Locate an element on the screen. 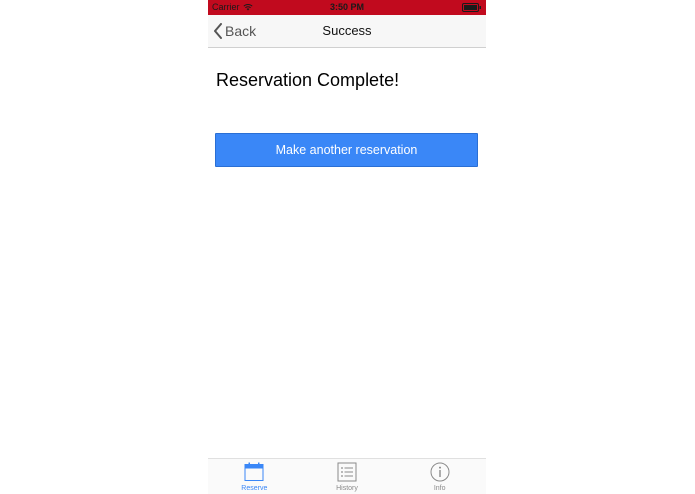 The image size is (695, 494). list-icon is located at coordinates (347, 472).